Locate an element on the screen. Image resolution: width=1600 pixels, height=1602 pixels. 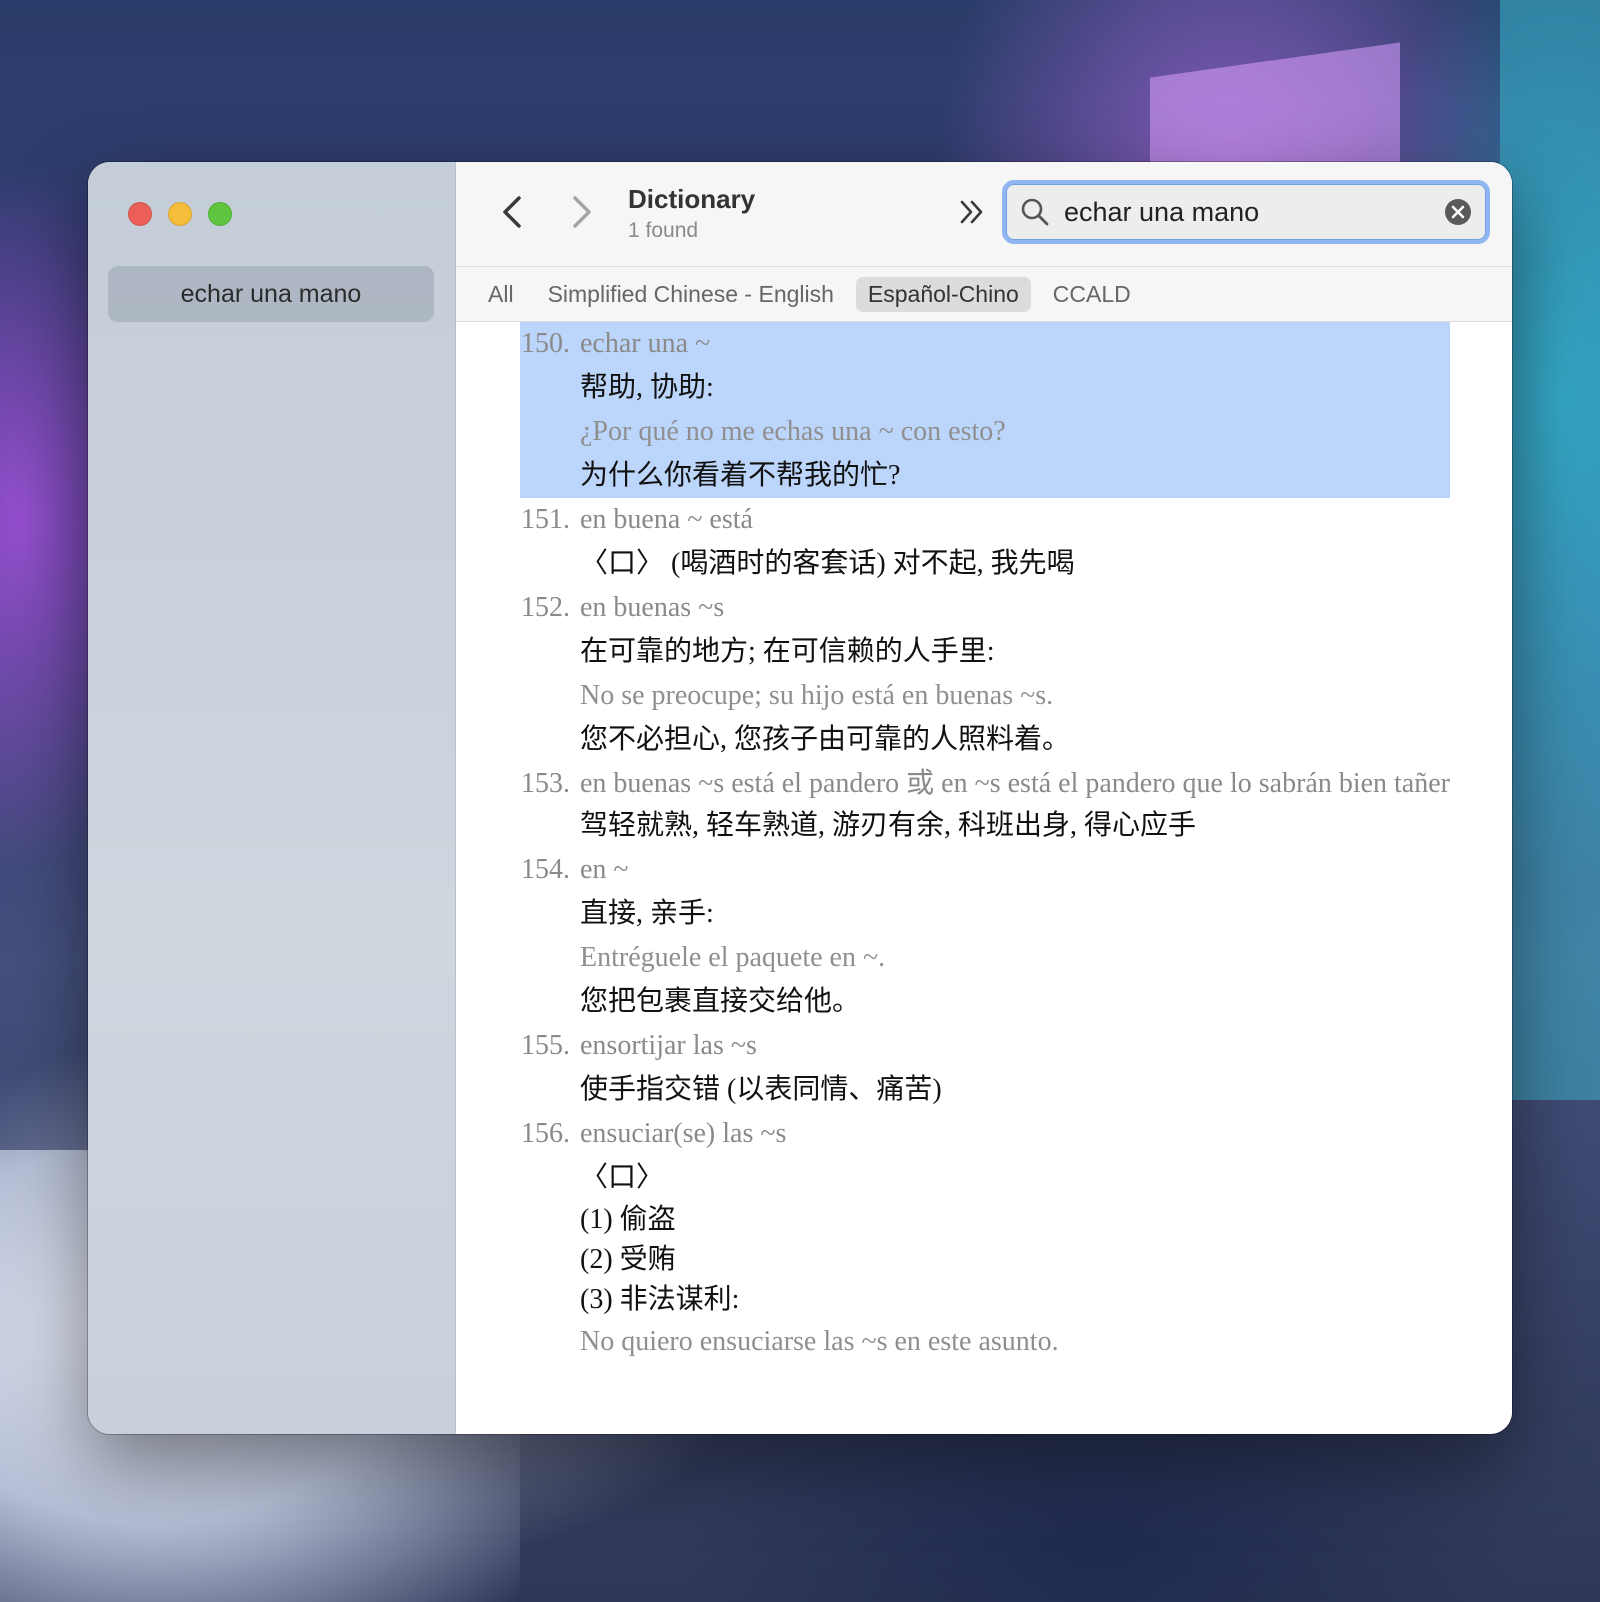
chevron-right-icon is located at coordinates (582, 212).